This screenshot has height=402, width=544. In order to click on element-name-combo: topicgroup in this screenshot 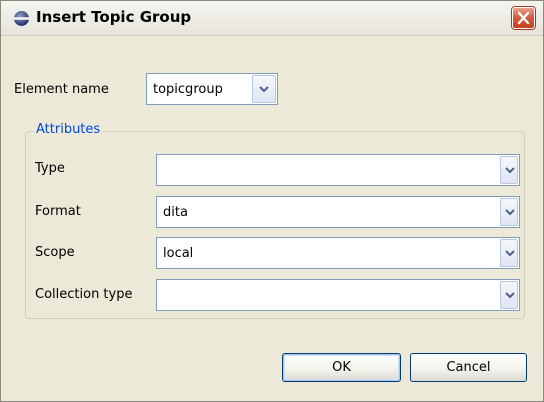, I will do `click(212, 89)`.